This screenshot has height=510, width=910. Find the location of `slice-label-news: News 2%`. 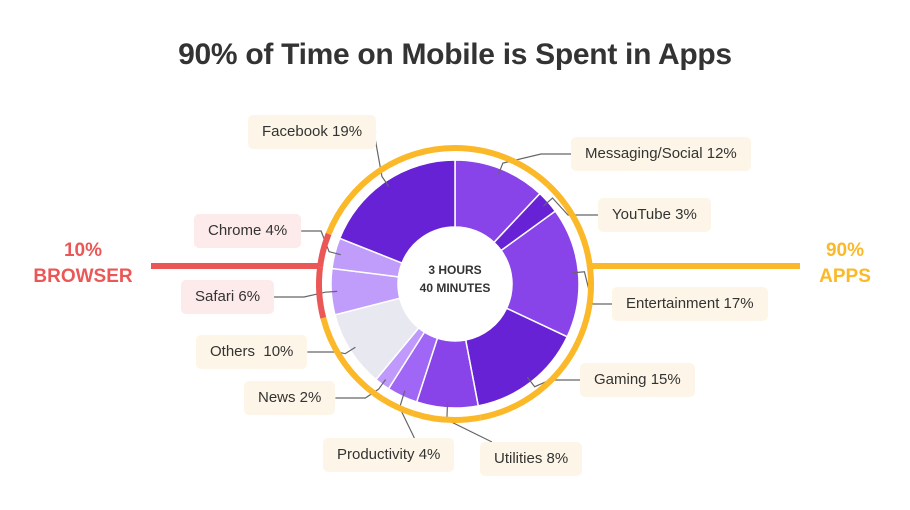

slice-label-news: News 2% is located at coordinates (290, 398).